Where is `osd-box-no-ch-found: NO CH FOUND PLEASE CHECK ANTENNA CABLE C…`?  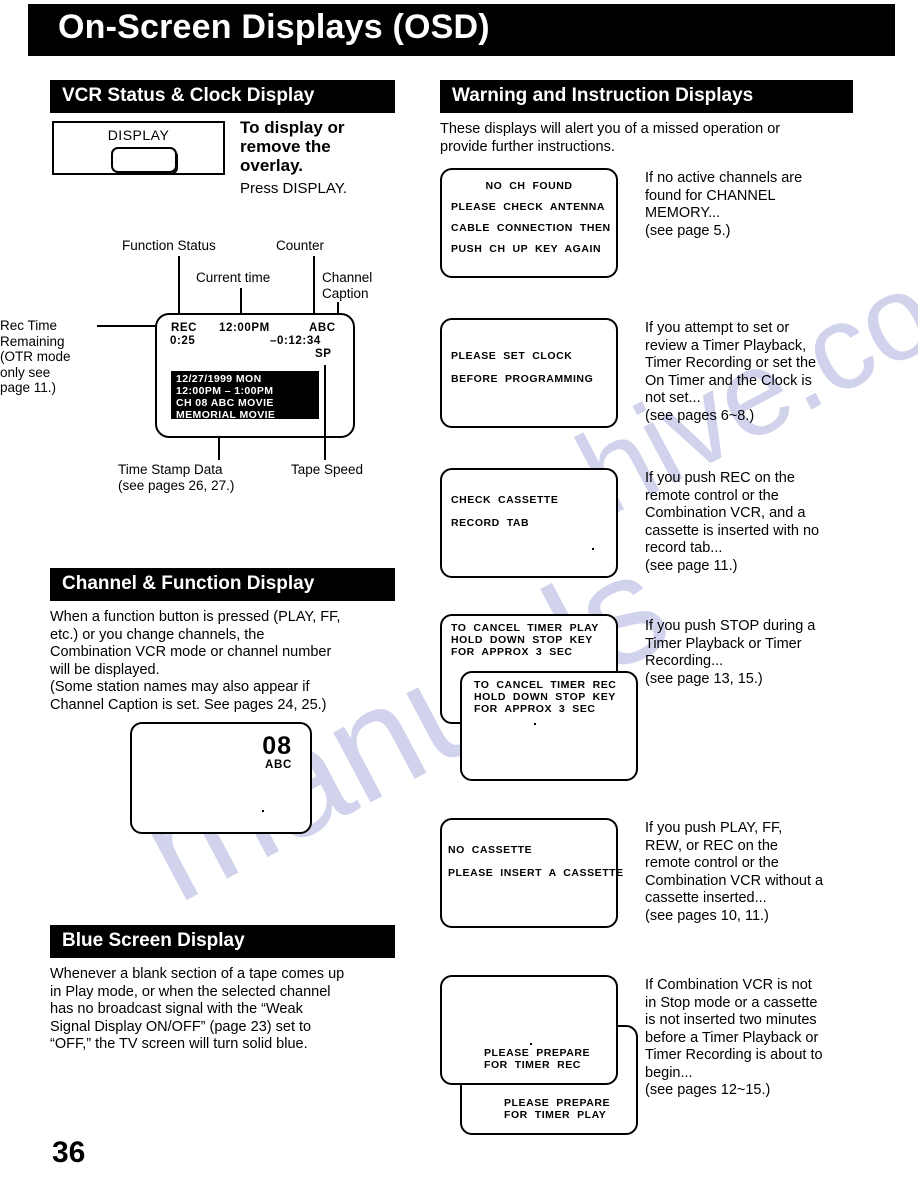 osd-box-no-ch-found: NO CH FOUND PLEASE CHECK ANTENNA CABLE C… is located at coordinates (529, 223).